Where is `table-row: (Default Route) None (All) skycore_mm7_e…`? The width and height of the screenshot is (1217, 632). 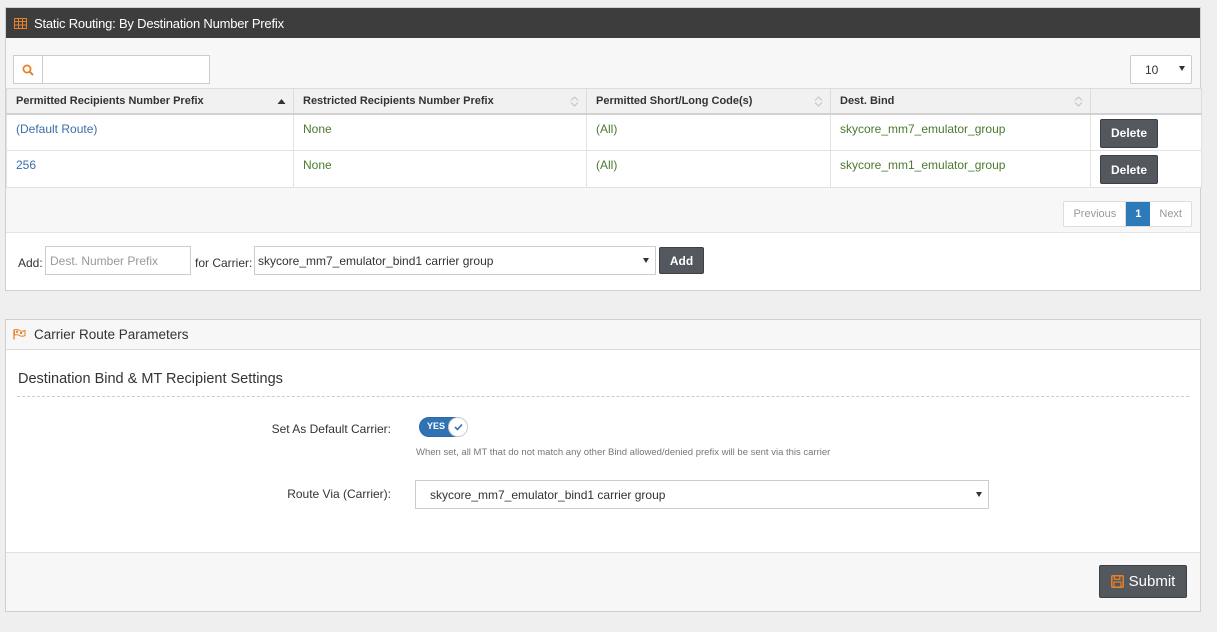 table-row: (Default Route) None (All) skycore_mm7_e… is located at coordinates (604, 132).